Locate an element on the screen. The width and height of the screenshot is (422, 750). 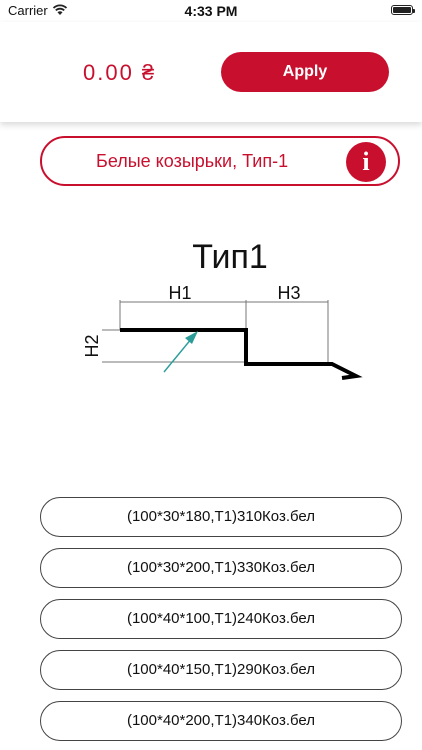
option-item: (100*30*200,T1)330Коз.бел is located at coordinates (221, 568).